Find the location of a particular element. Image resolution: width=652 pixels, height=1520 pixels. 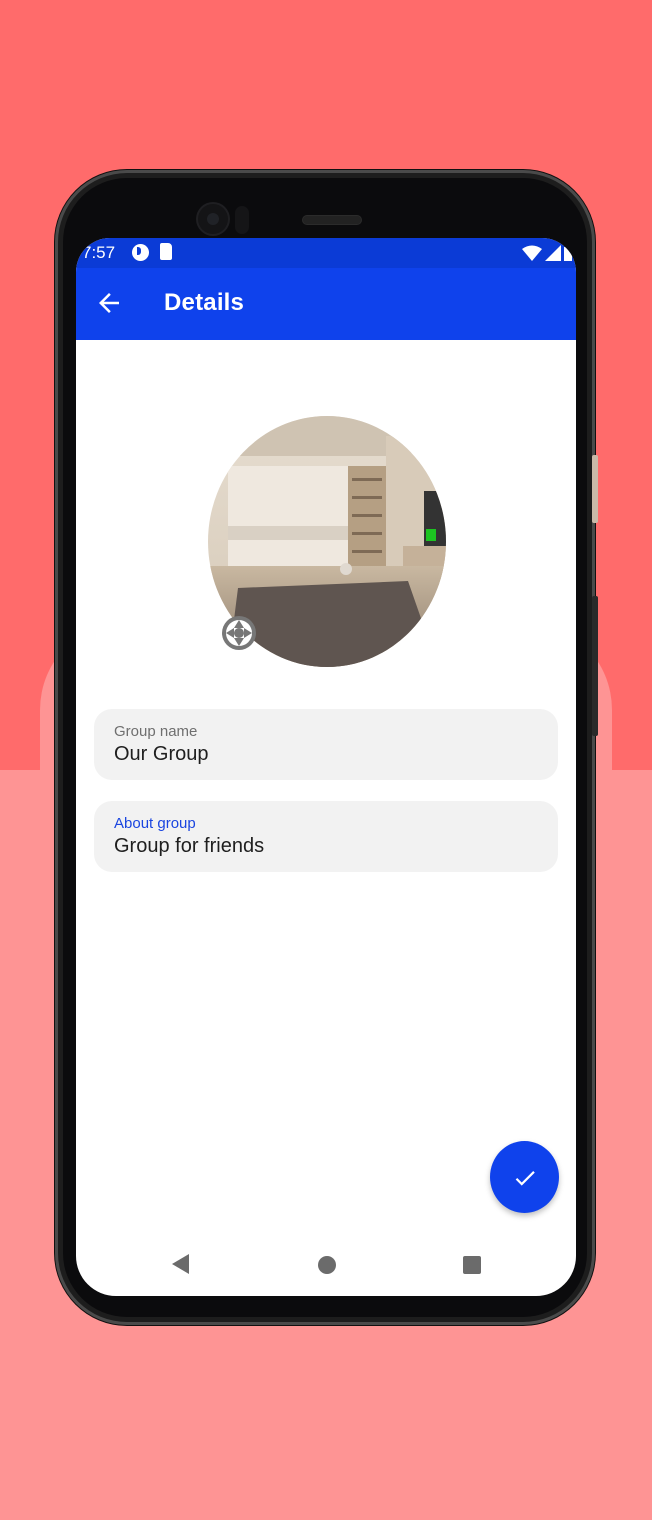

system-nav-bar is located at coordinates (326, 1264).